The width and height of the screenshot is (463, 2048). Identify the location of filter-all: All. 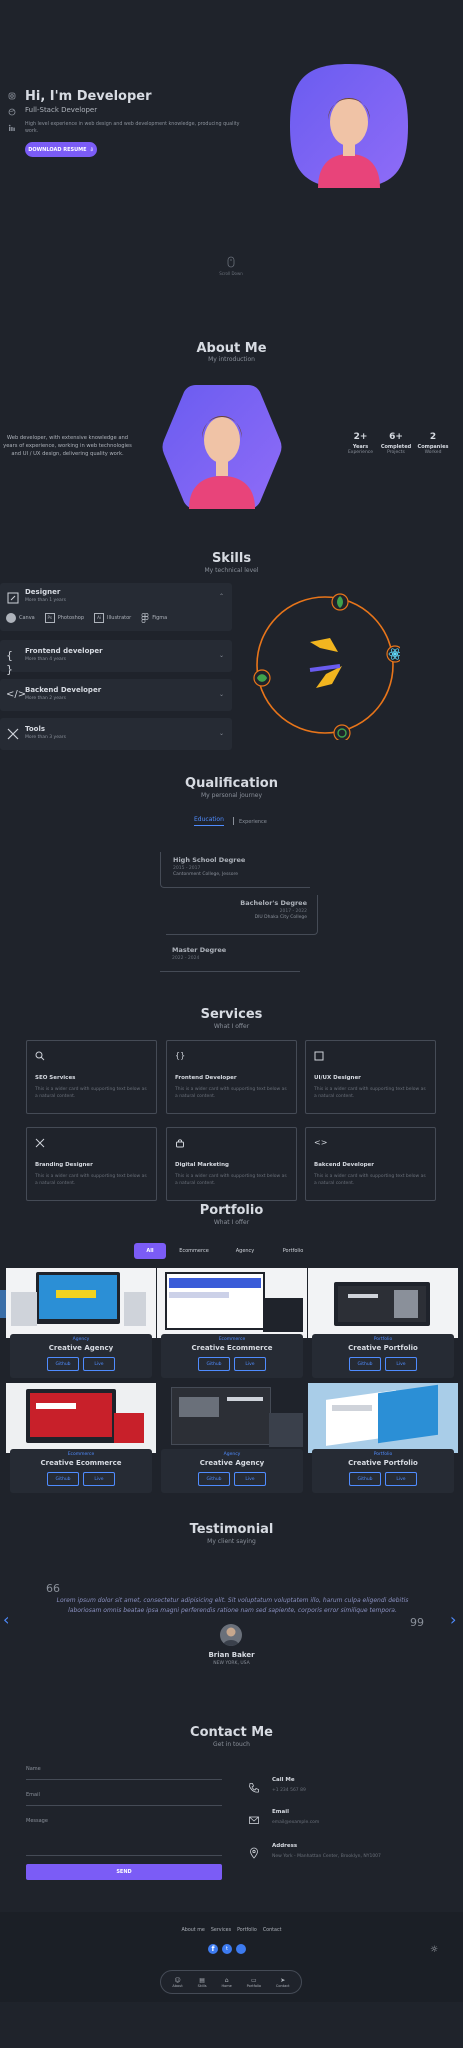
(150, 1251).